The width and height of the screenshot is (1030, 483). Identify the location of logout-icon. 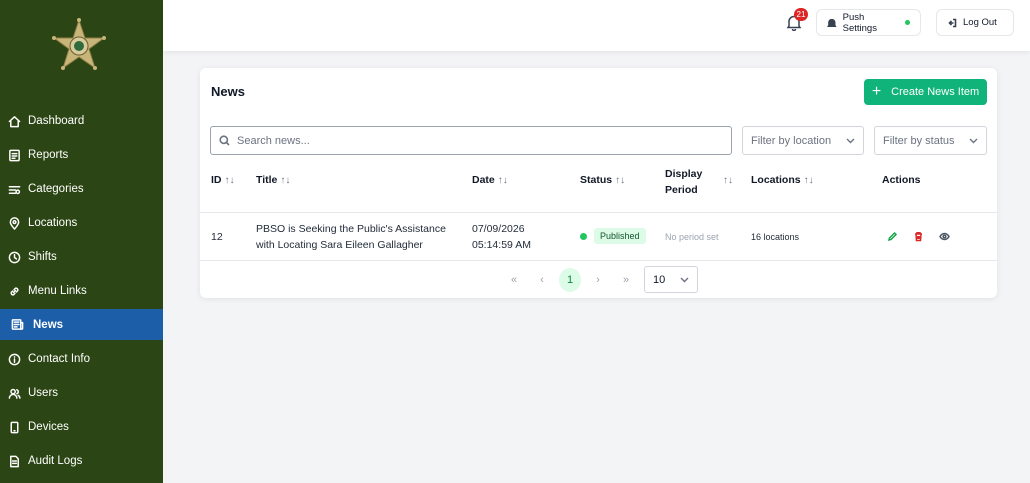
(952, 22).